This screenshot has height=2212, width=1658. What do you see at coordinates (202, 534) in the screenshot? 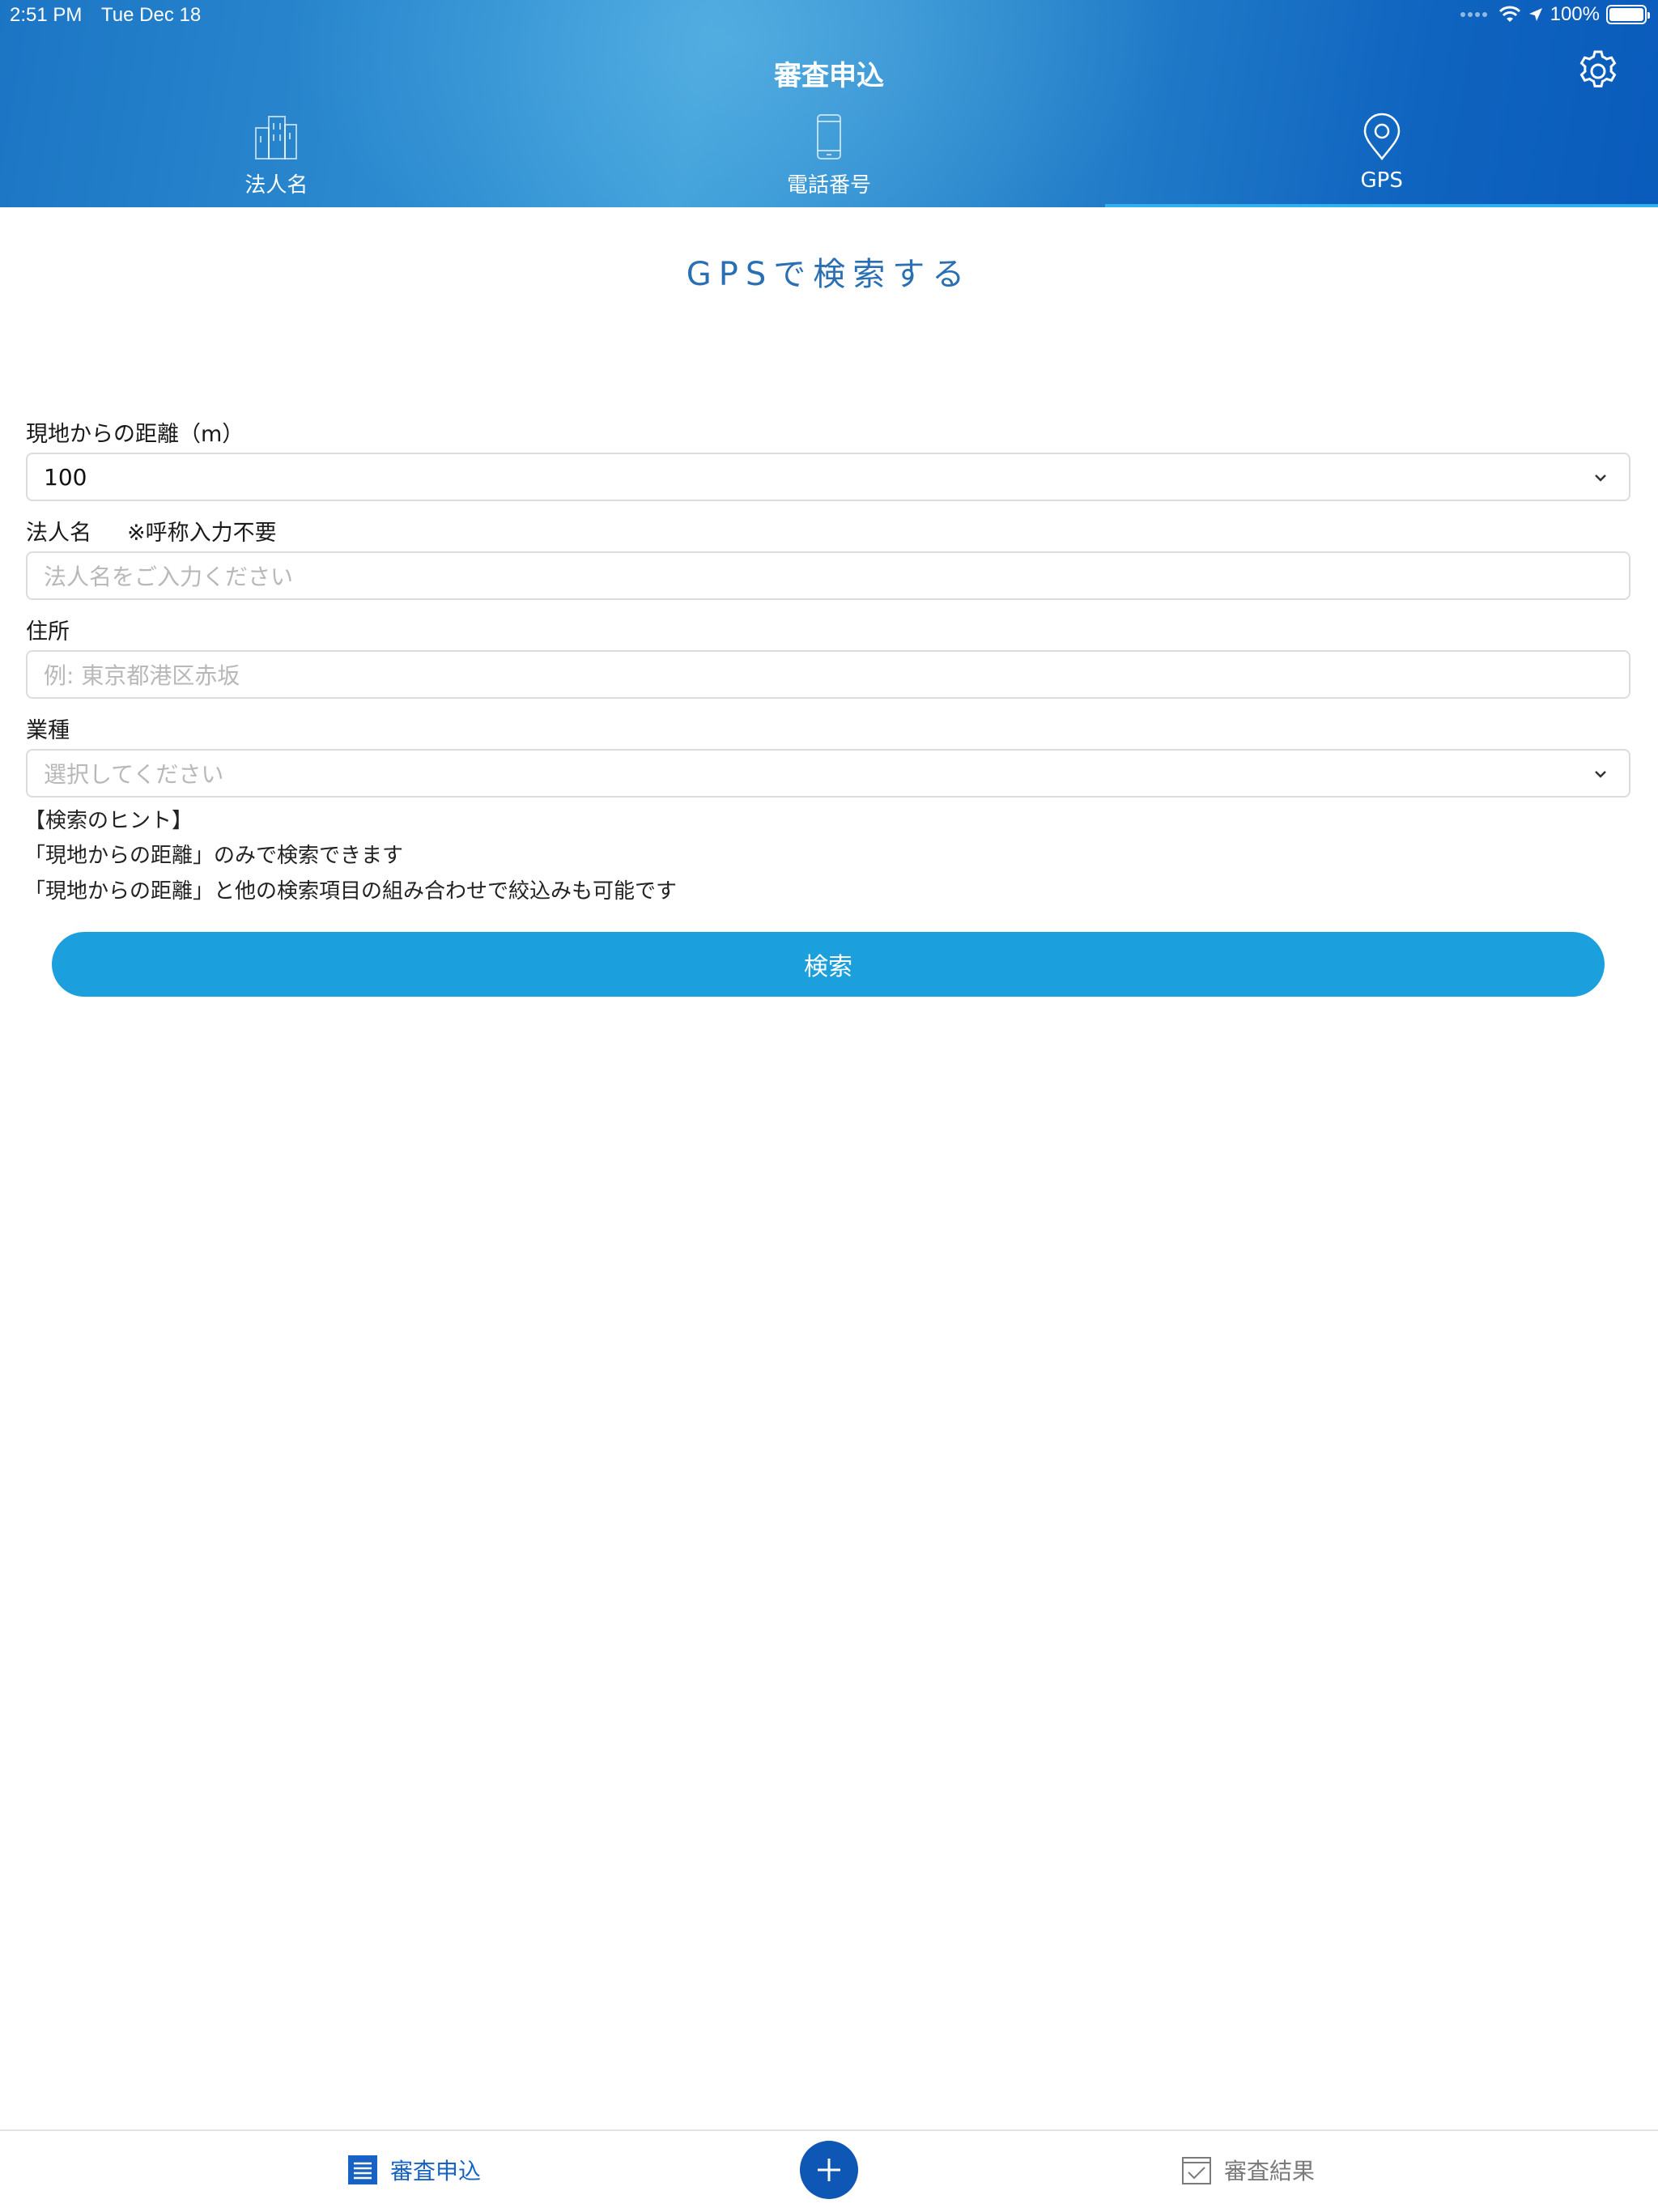
I see `company-note: ※呼称入力不要` at bounding box center [202, 534].